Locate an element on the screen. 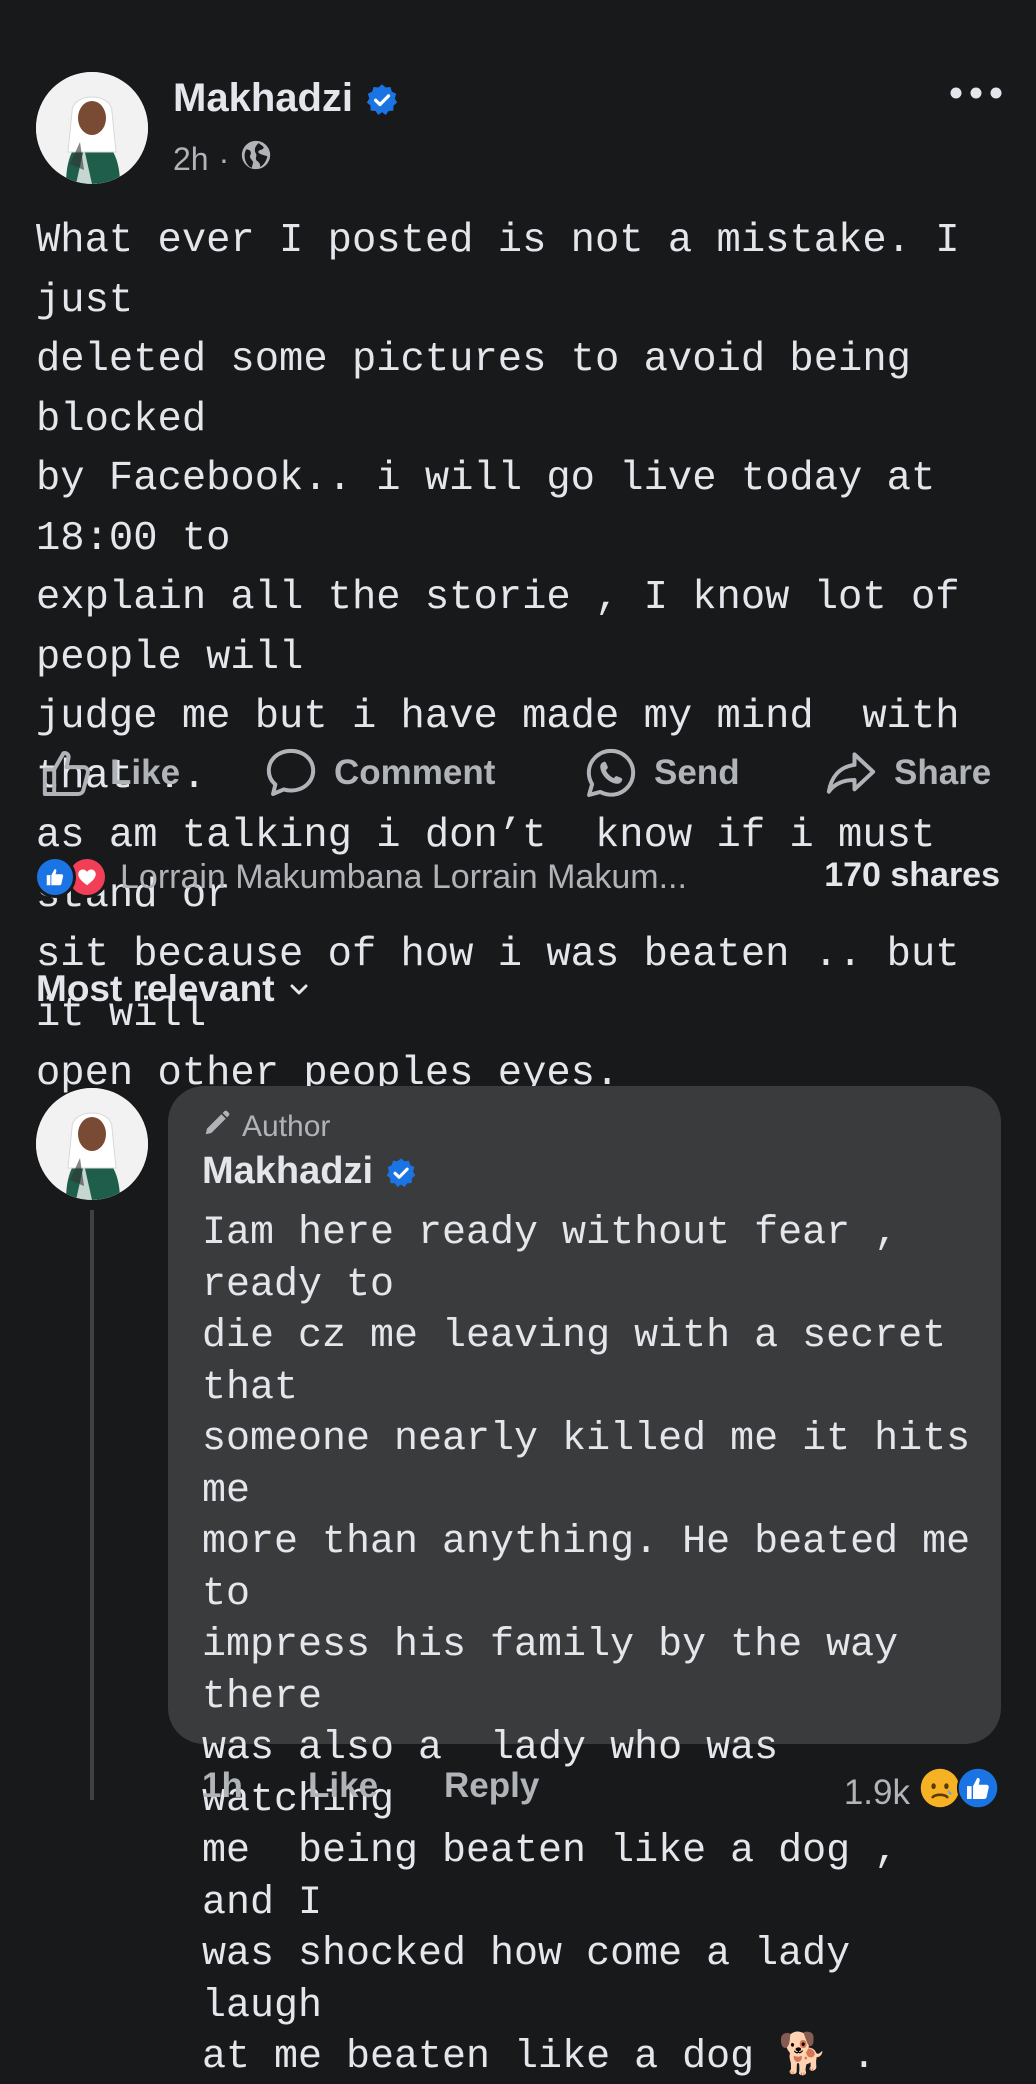 This screenshot has height=2084, width=1036. comment-sort-dropdown: Most relevant is located at coordinates (173, 989).